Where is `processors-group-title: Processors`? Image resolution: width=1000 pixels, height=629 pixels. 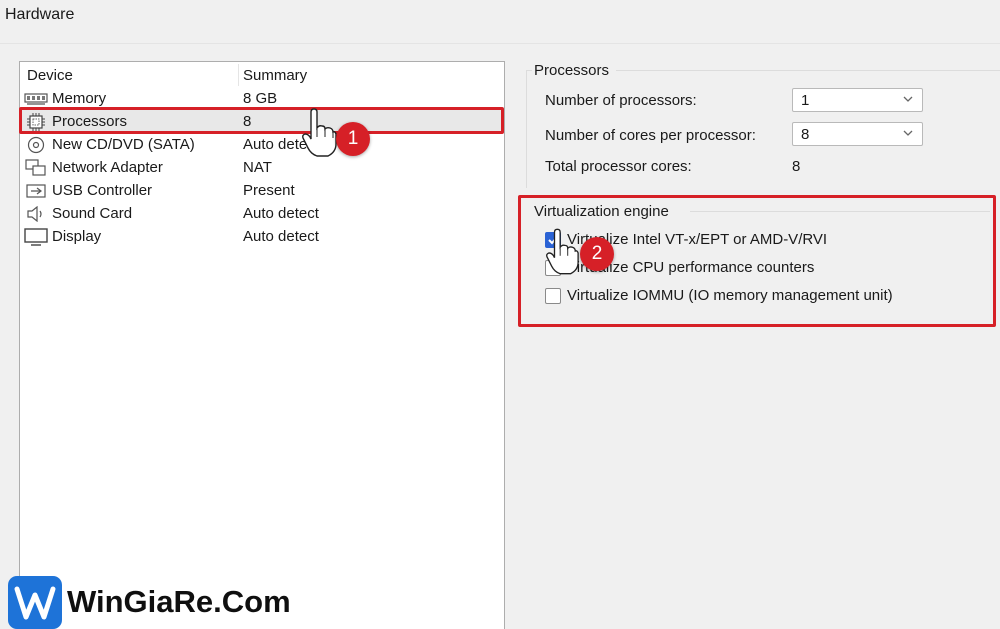 processors-group-title: Processors is located at coordinates (572, 70).